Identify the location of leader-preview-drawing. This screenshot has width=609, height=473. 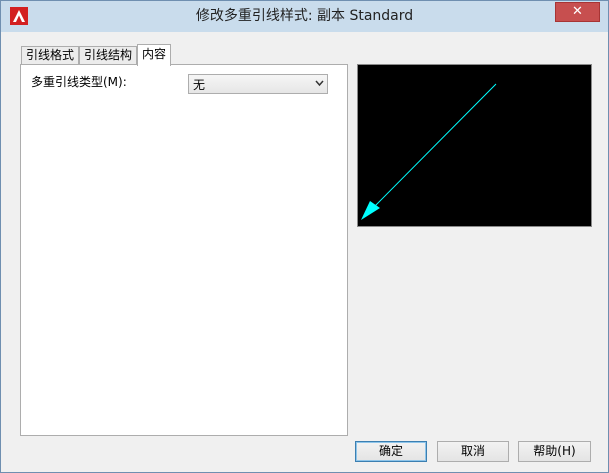
(429, 151).